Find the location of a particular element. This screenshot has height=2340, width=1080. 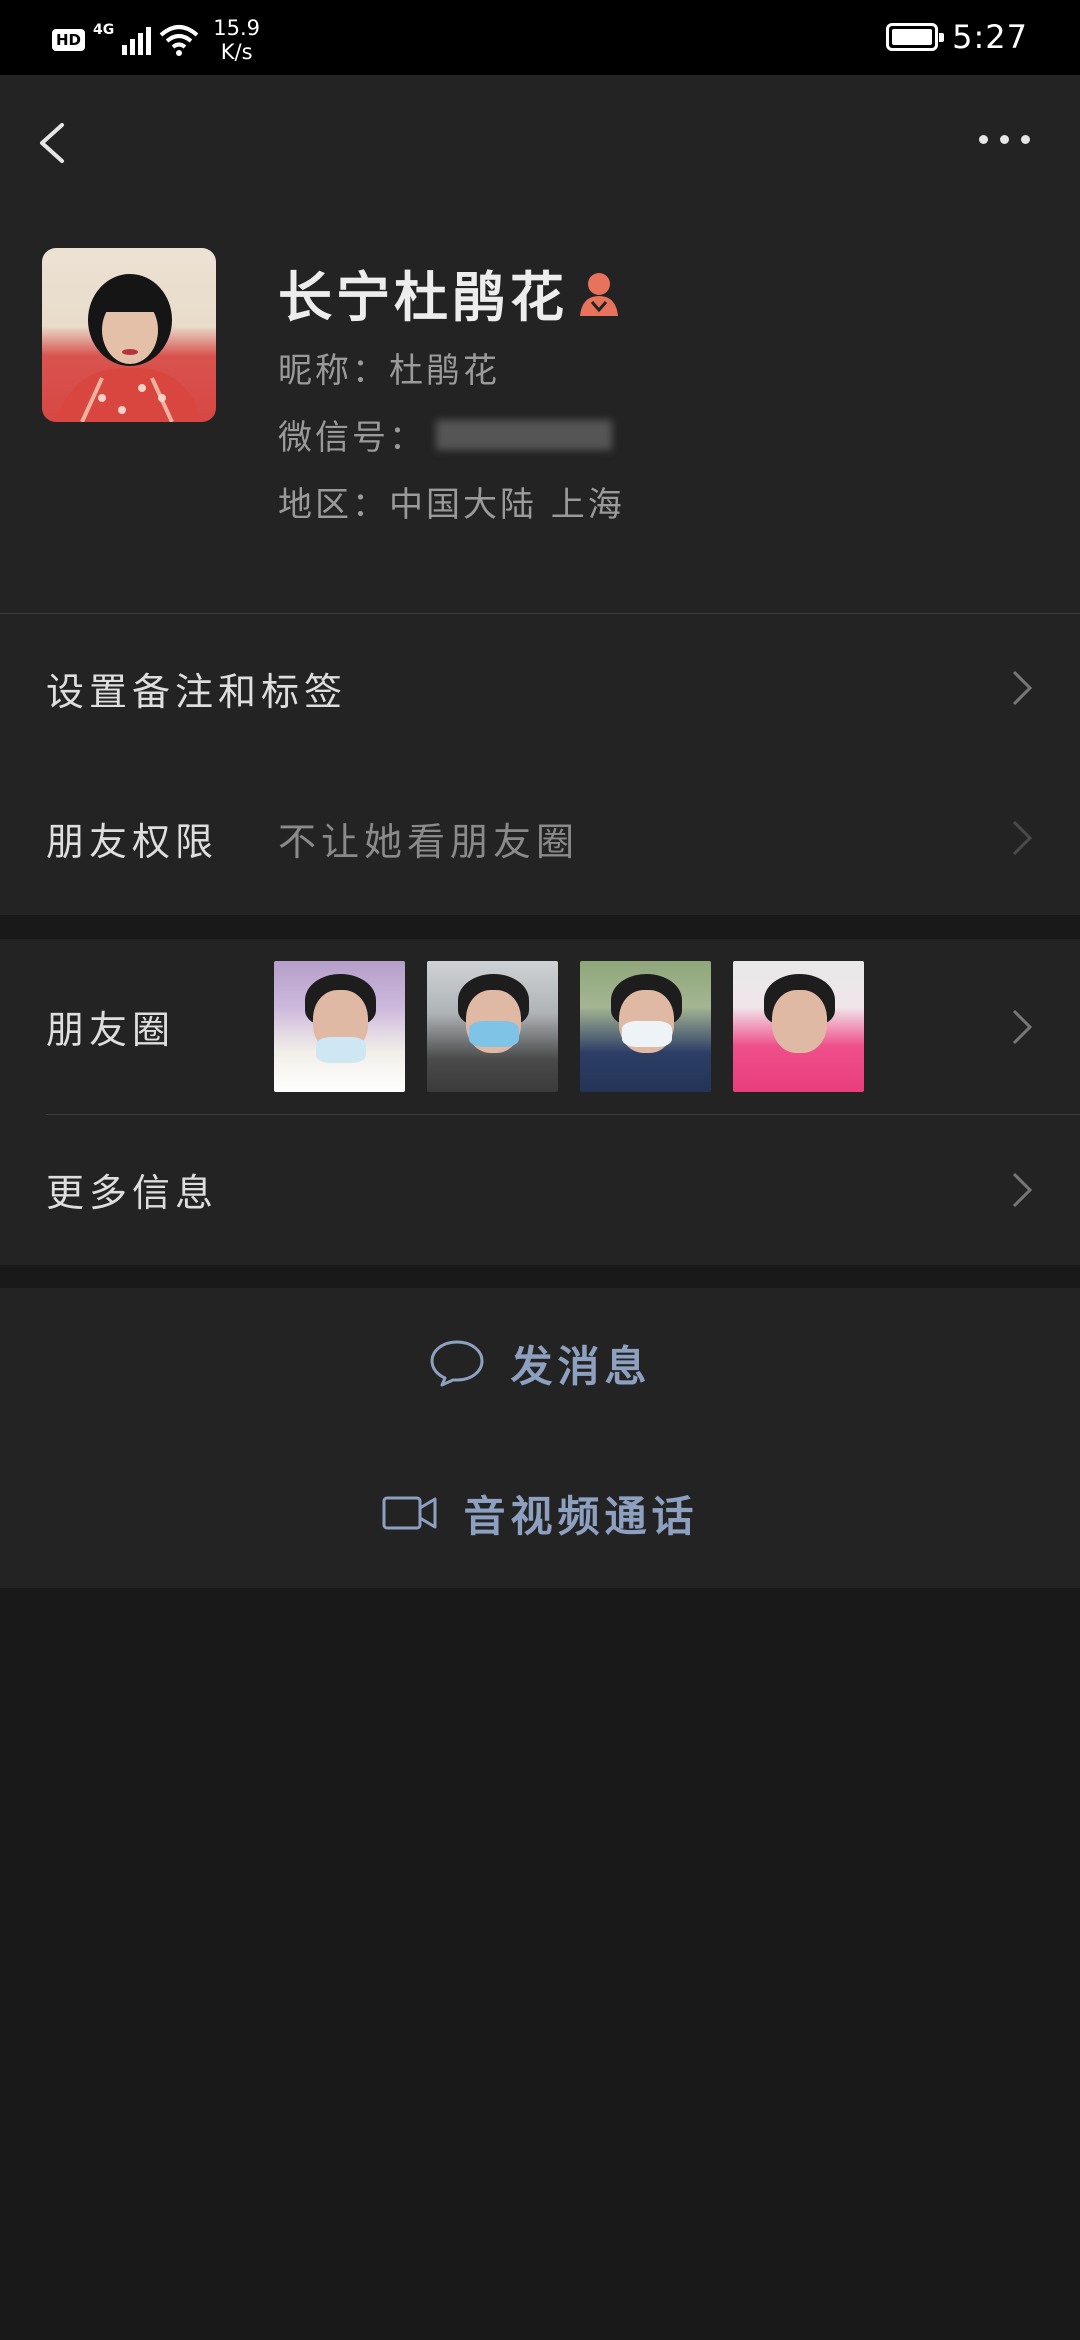

send-message-label: 发消息 is located at coordinates (581, 1366).